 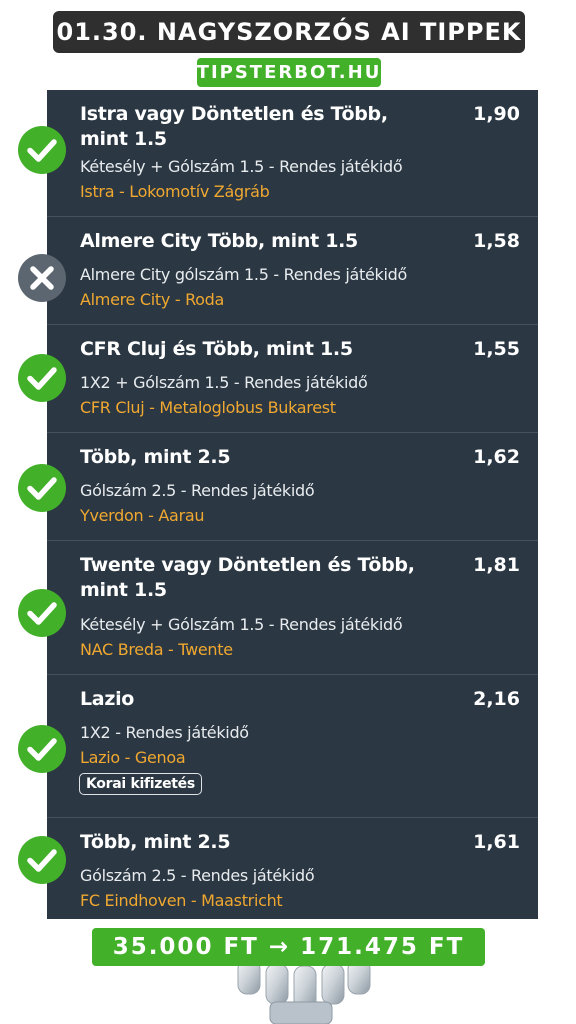 What do you see at coordinates (496, 699) in the screenshot?
I see `bet-odds: 2,16` at bounding box center [496, 699].